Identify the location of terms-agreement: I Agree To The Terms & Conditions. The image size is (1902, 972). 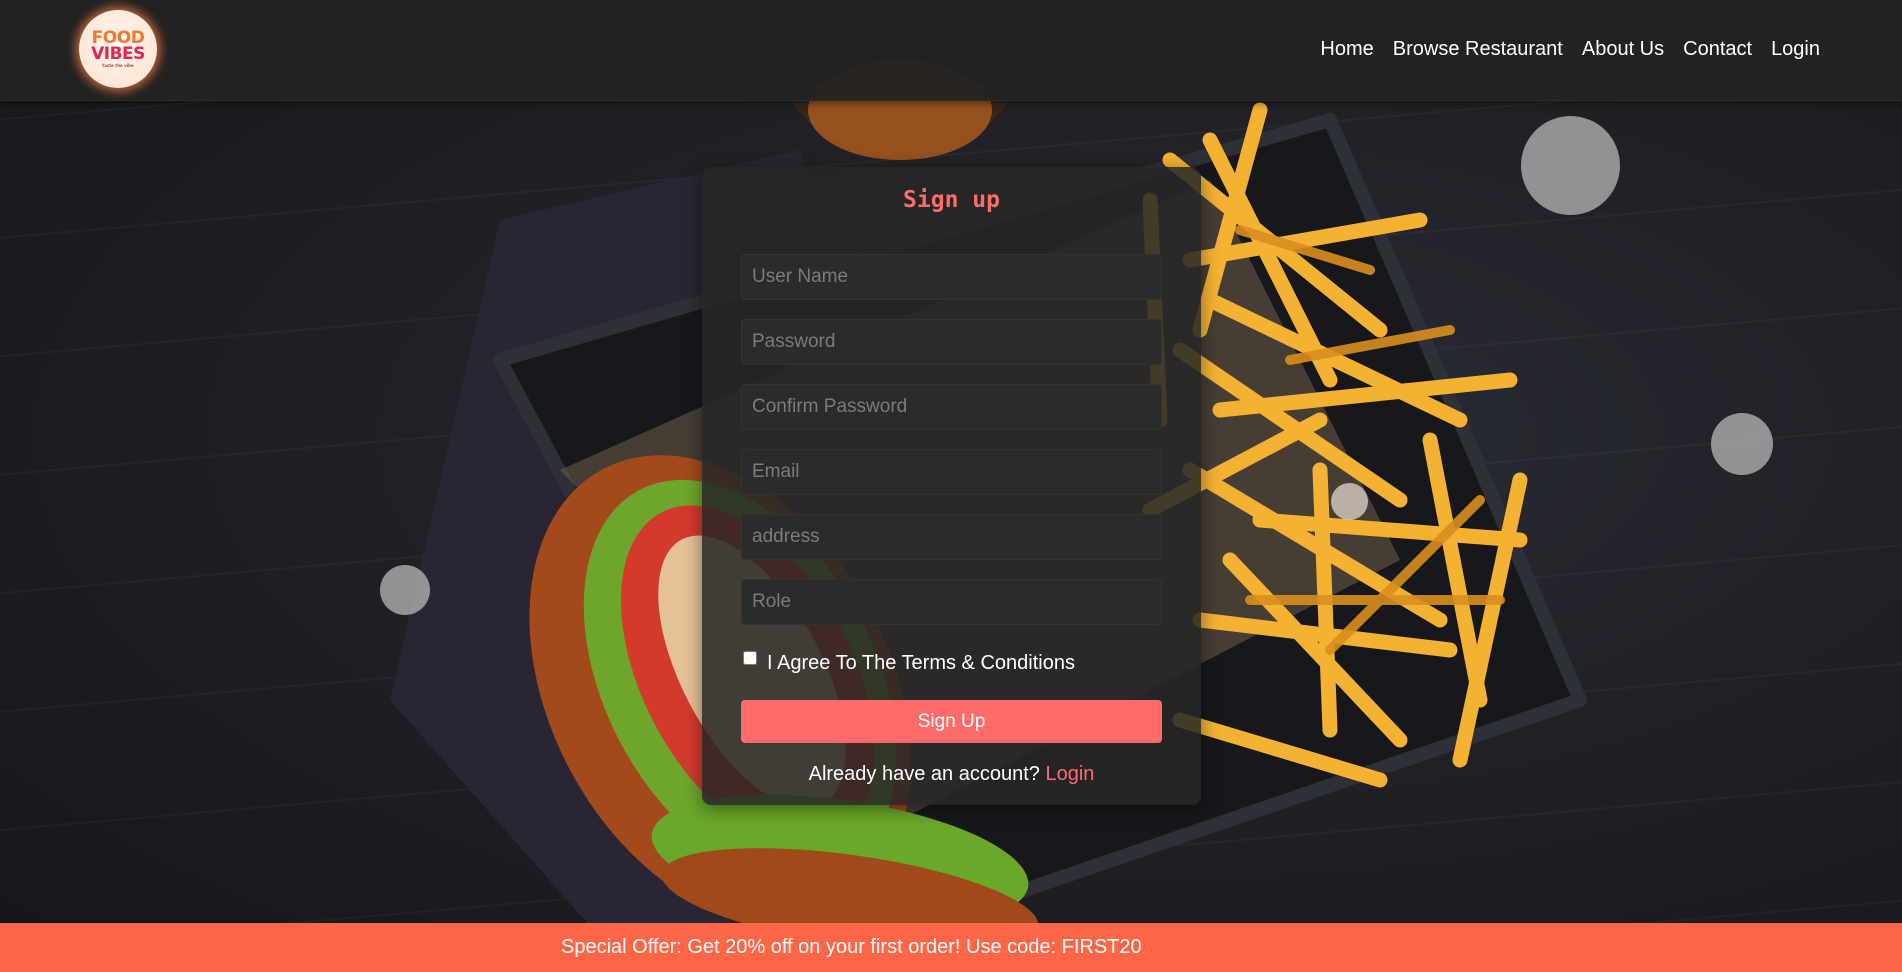
(908, 659).